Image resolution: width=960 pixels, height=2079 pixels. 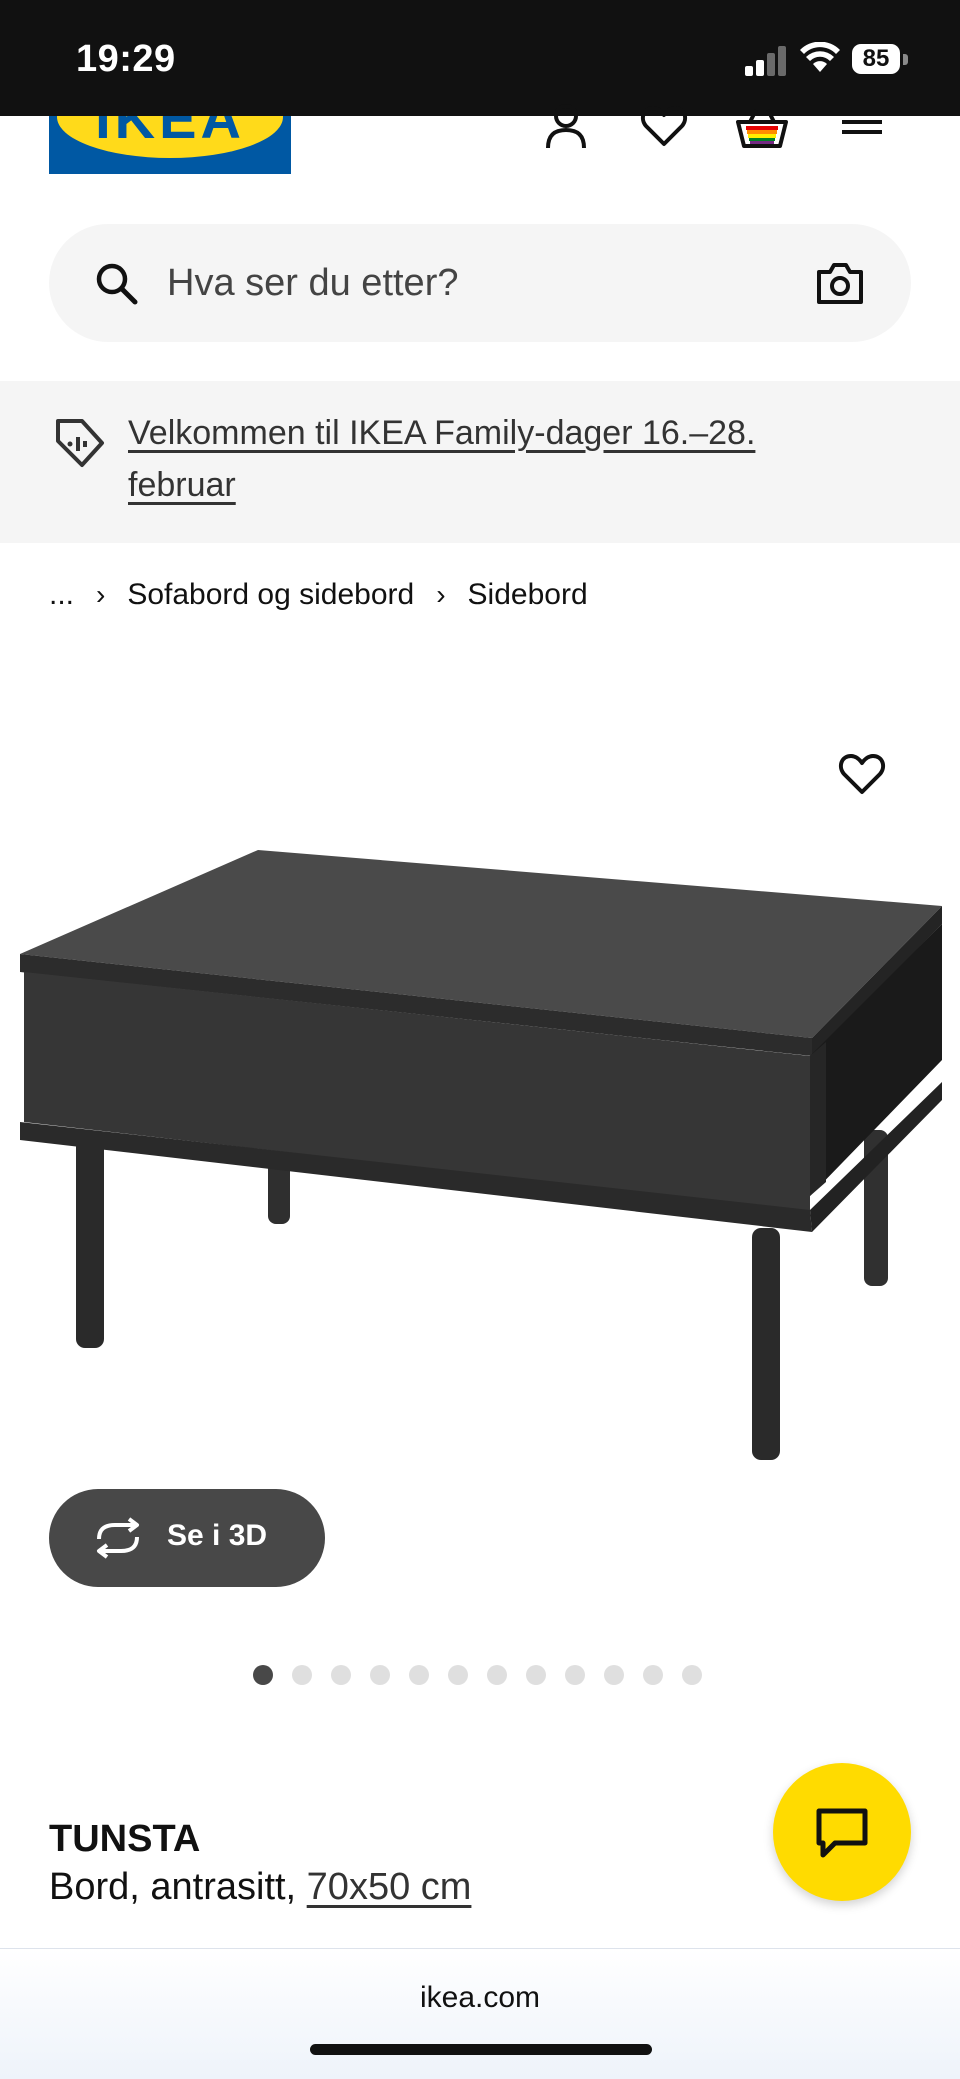 I want to click on view-3d-button: Se i 3D, so click(x=187, y=1538).